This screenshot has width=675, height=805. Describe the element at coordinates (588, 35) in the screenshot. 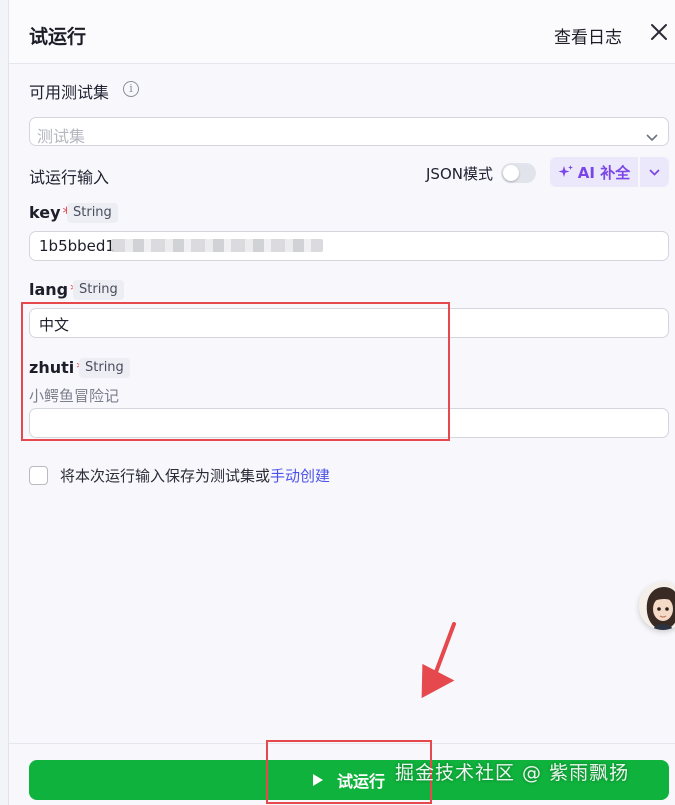

I see `view-logs-link: 查看日志` at that location.